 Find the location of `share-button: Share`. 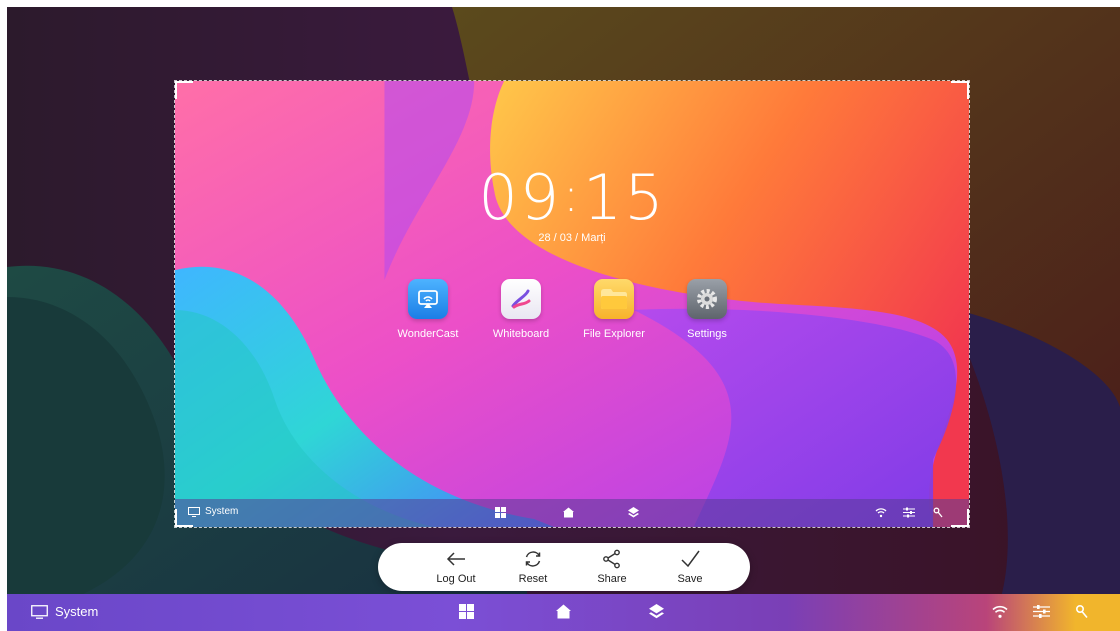

share-button: Share is located at coordinates (612, 566).